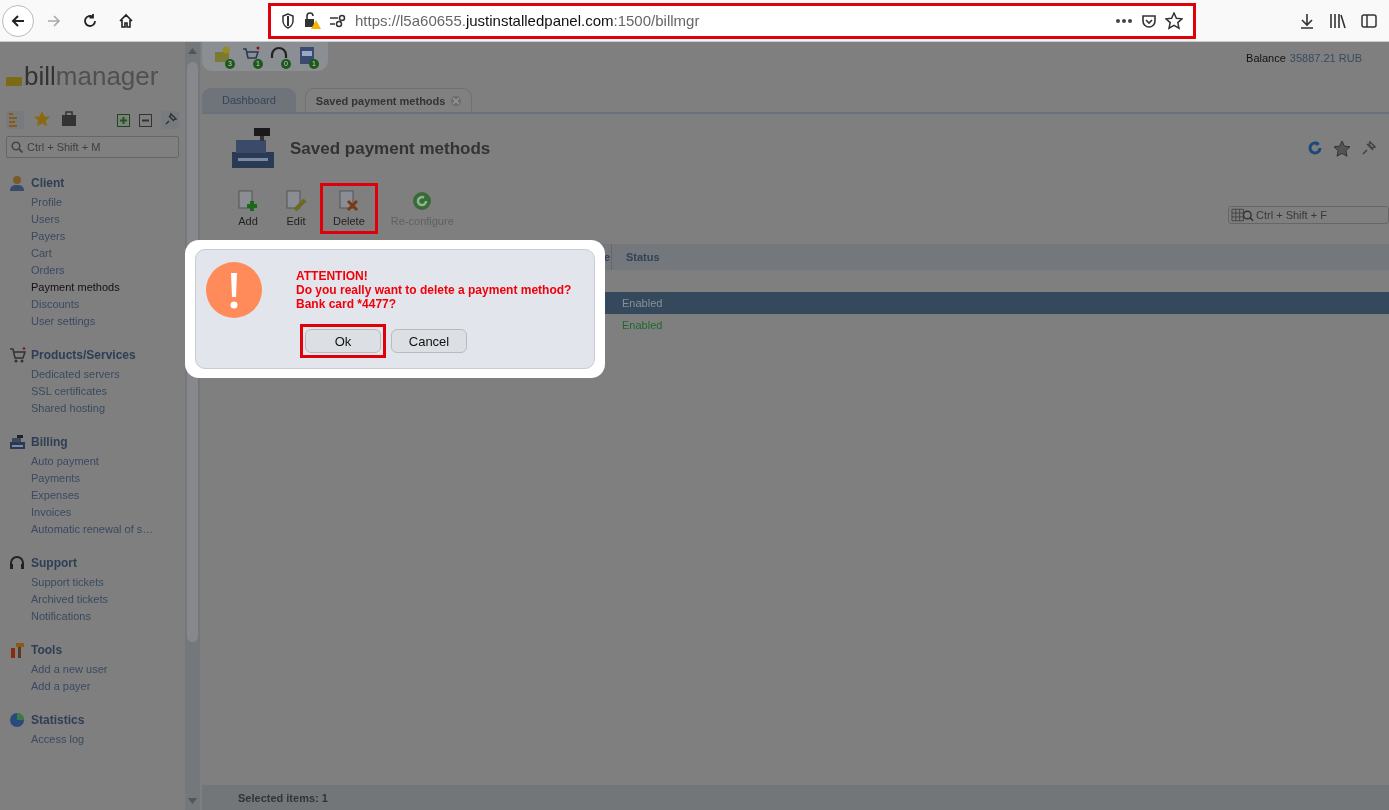  I want to click on sidebar-link: Add a new user, so click(108, 669).